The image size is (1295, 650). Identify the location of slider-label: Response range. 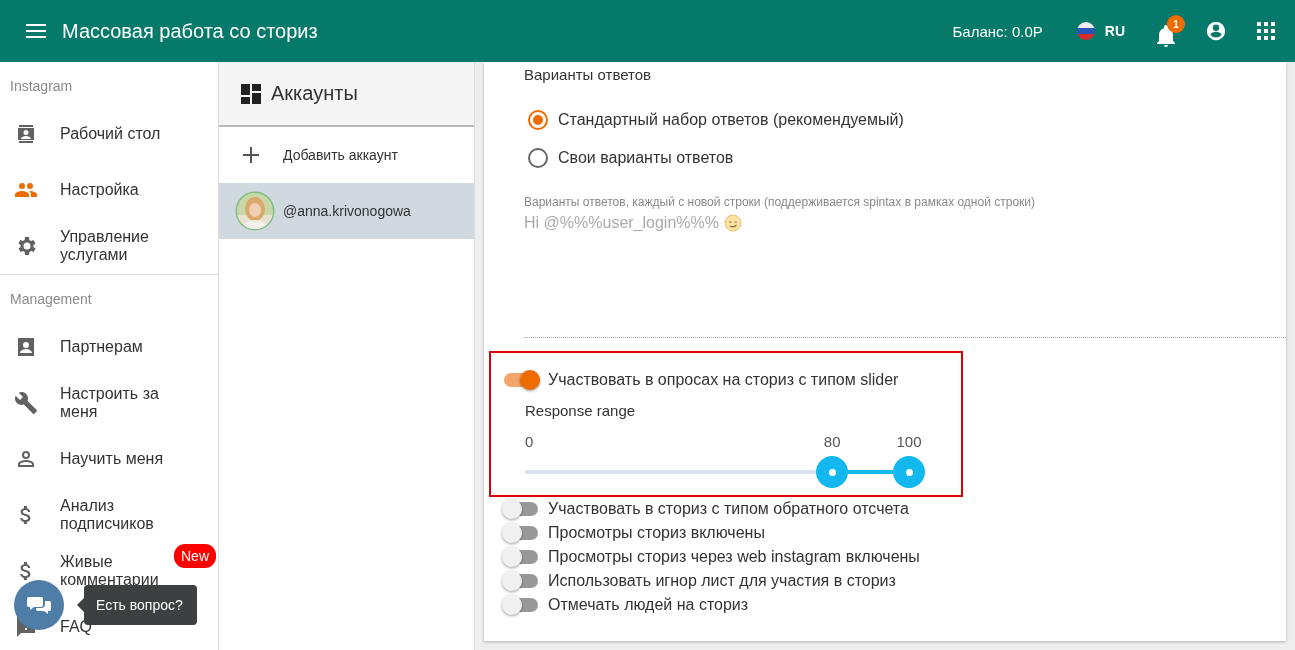
(581, 410).